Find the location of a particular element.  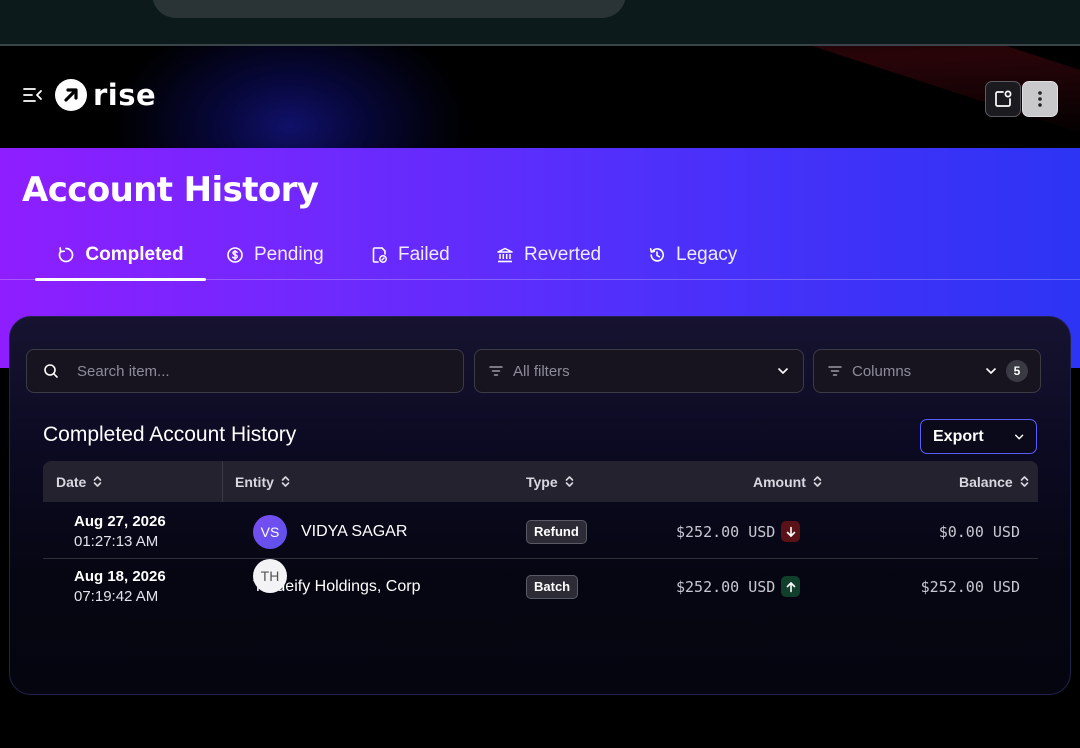

brand-name: rise is located at coordinates (125, 95).